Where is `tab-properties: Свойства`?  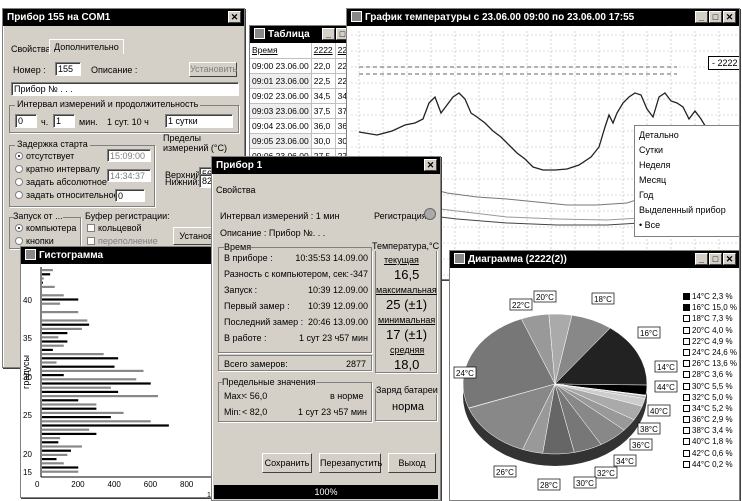
tab-properties: Свойства is located at coordinates (31, 49).